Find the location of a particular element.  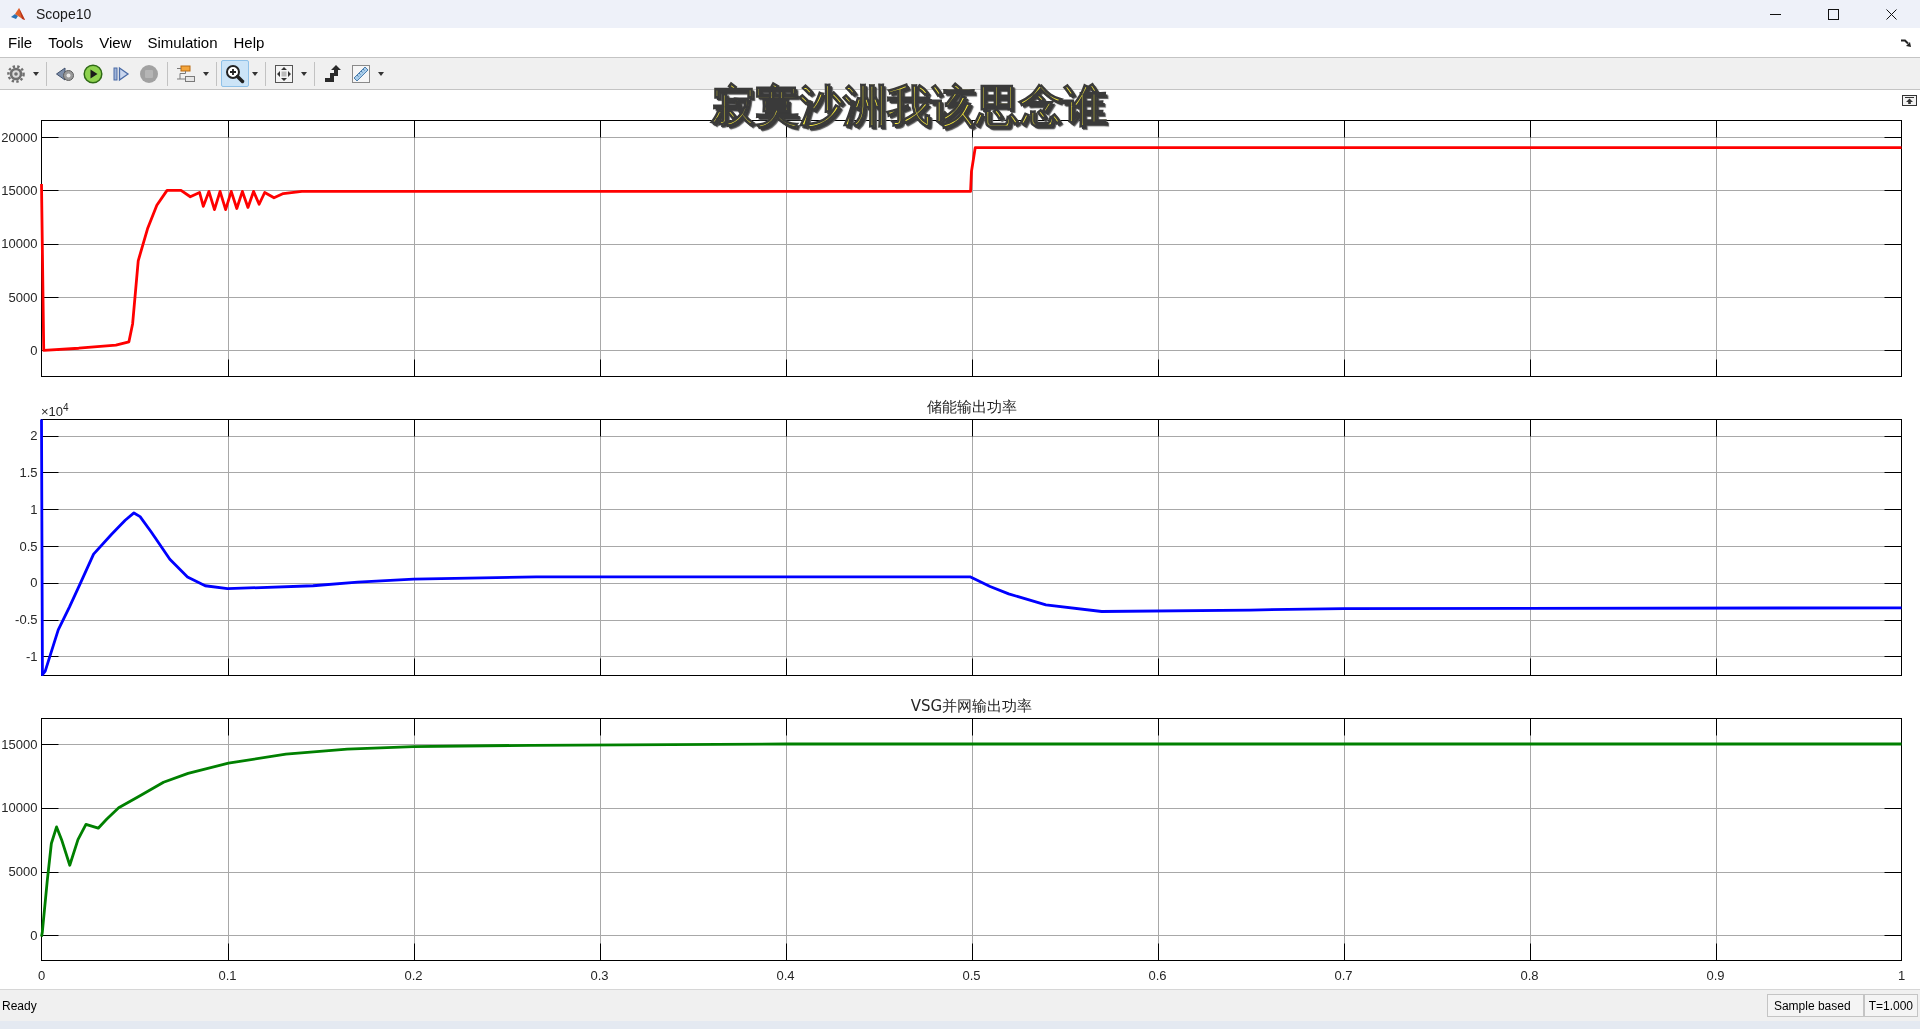

overlay-caption: 寂寞沙洲我该思念谁 is located at coordinates (909, 106).